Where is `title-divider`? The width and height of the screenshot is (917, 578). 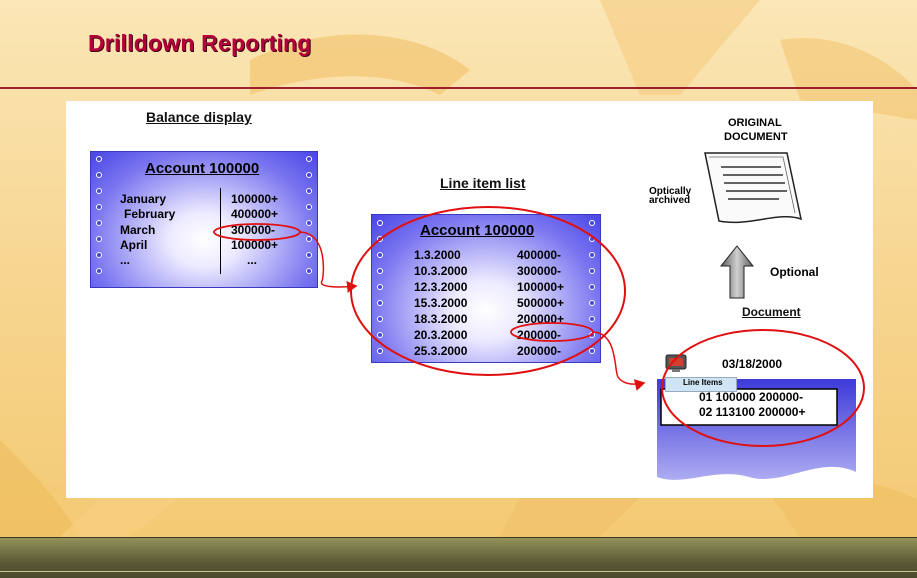 title-divider is located at coordinates (458, 88).